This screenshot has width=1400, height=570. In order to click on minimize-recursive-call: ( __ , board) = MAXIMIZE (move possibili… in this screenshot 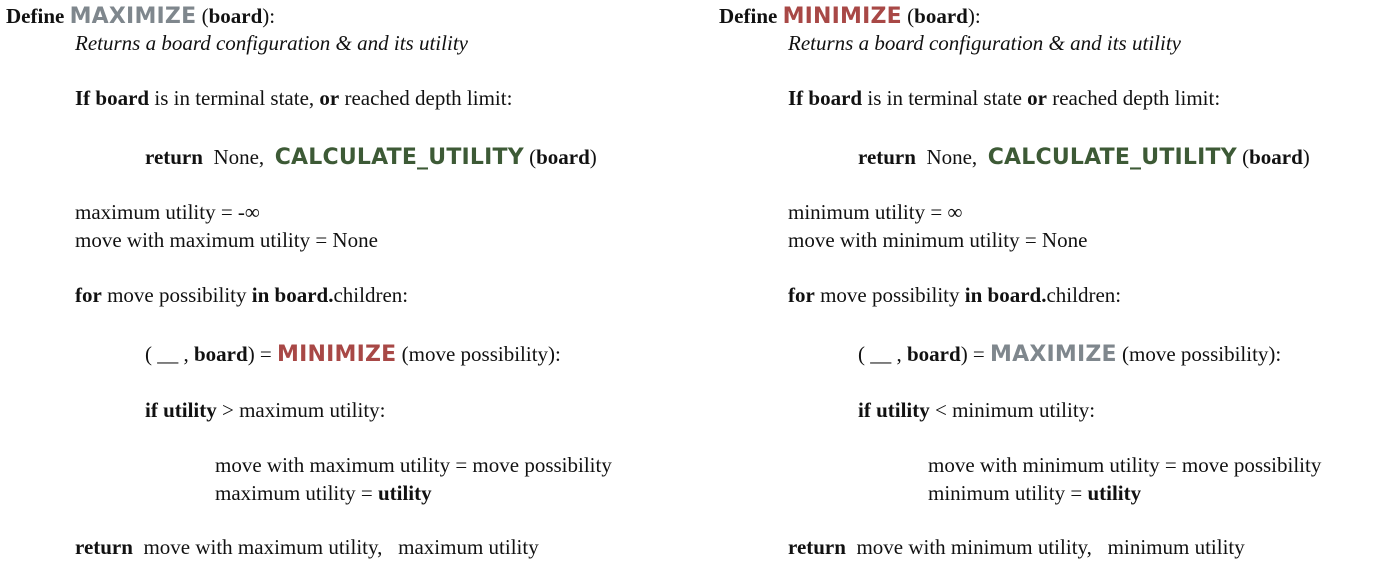, I will do `click(1069, 354)`.